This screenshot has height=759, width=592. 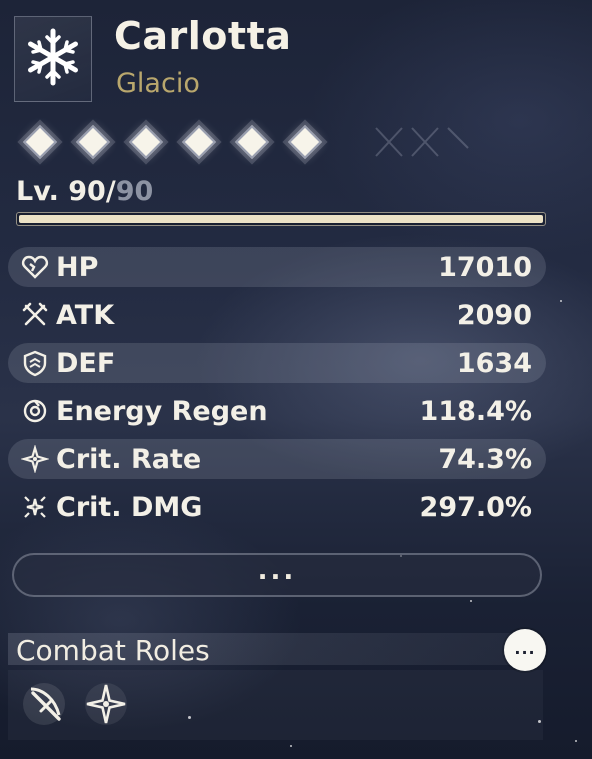 What do you see at coordinates (203, 36) in the screenshot?
I see `character-name: Carlotta` at bounding box center [203, 36].